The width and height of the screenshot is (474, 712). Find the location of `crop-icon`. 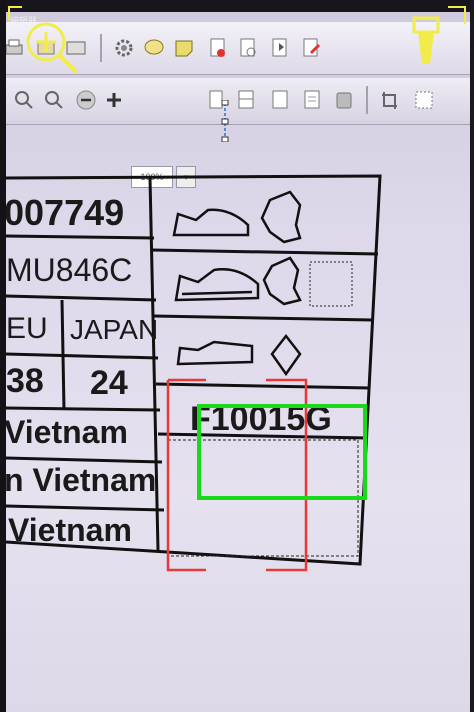

crop-icon is located at coordinates (390, 100).